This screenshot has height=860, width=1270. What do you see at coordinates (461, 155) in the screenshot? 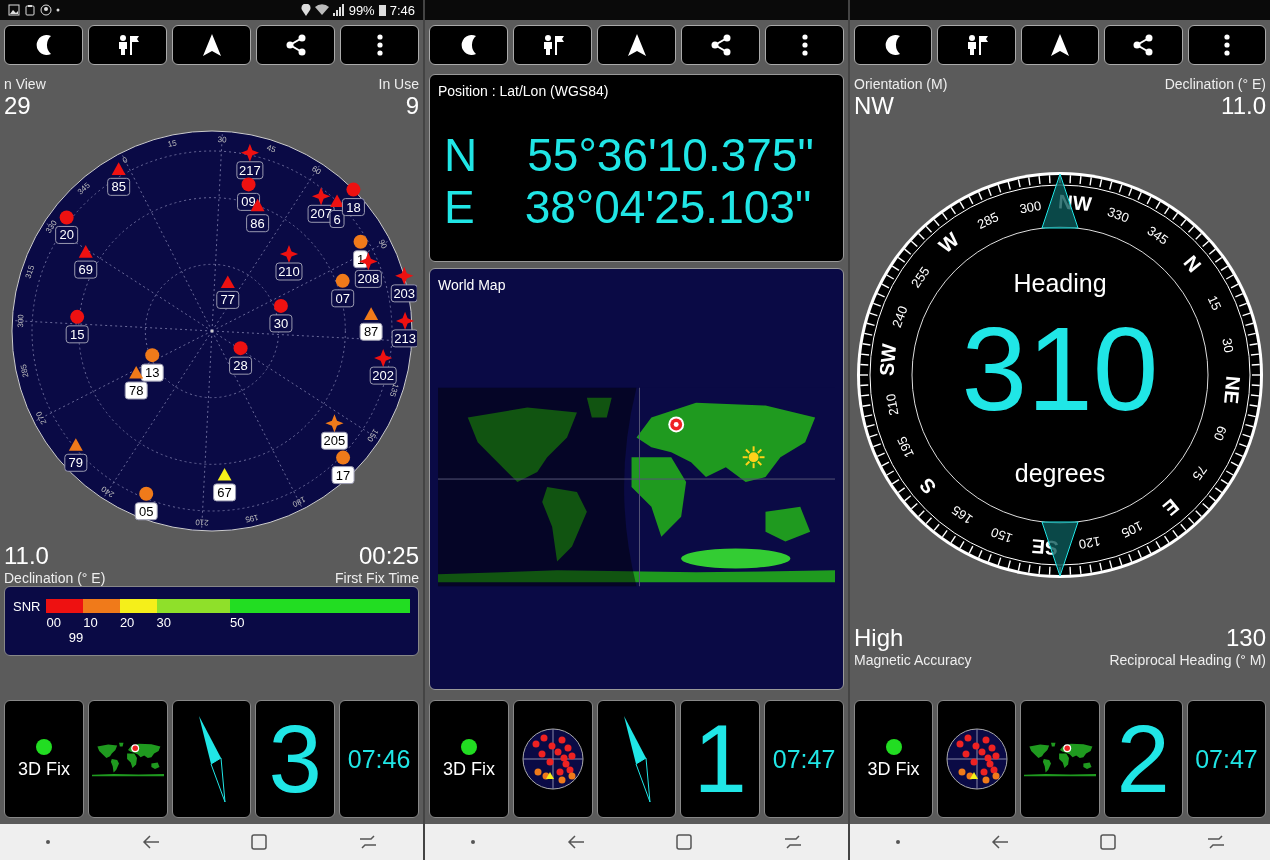
I see `hemisphere: N` at bounding box center [461, 155].